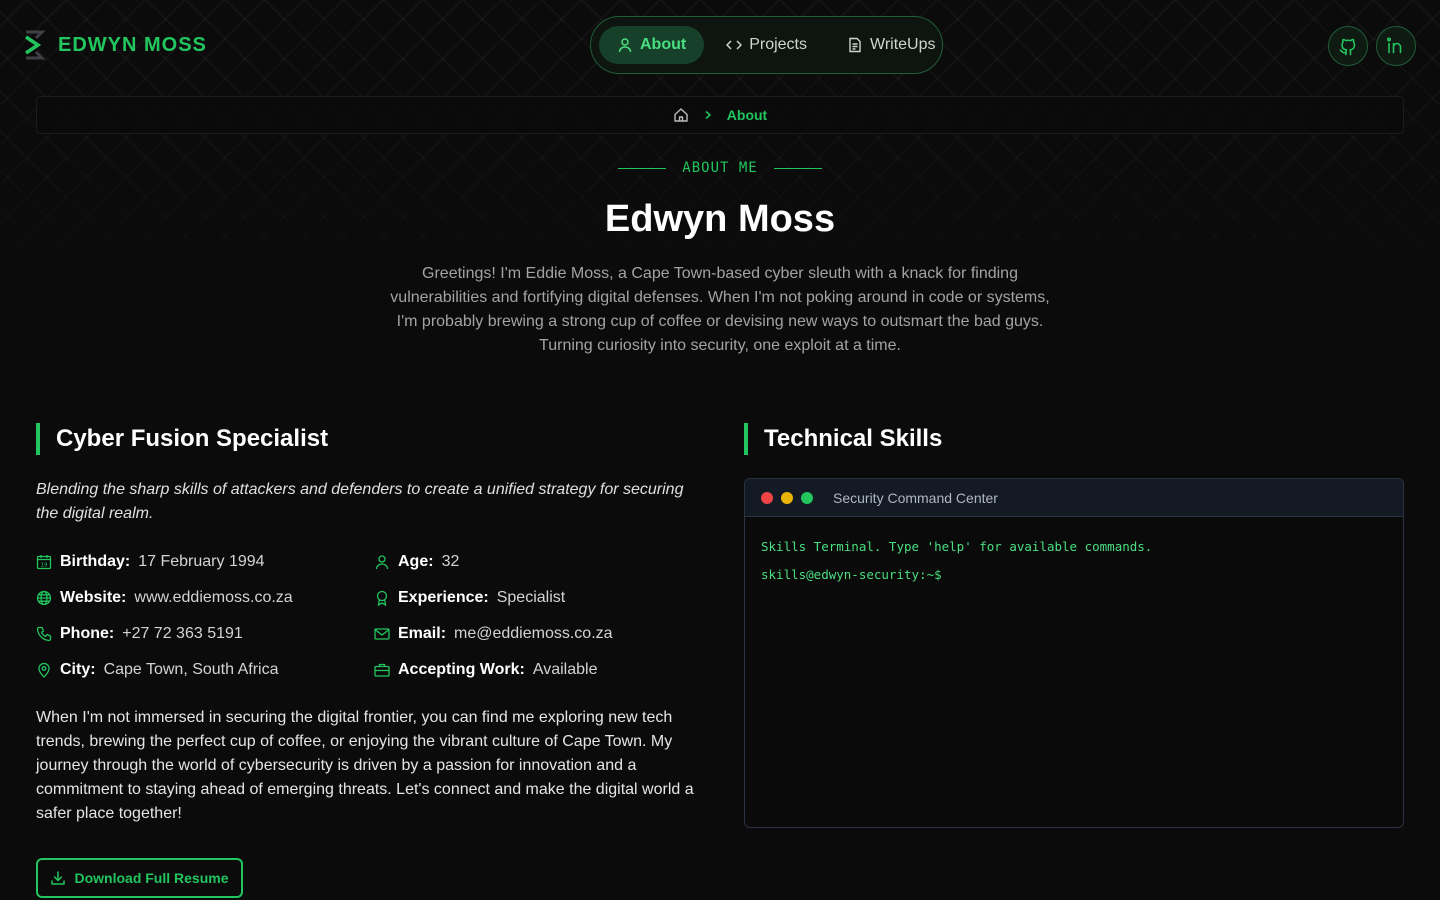 The width and height of the screenshot is (1440, 900). What do you see at coordinates (720, 219) in the screenshot?
I see `page-title: Edwyn Moss` at bounding box center [720, 219].